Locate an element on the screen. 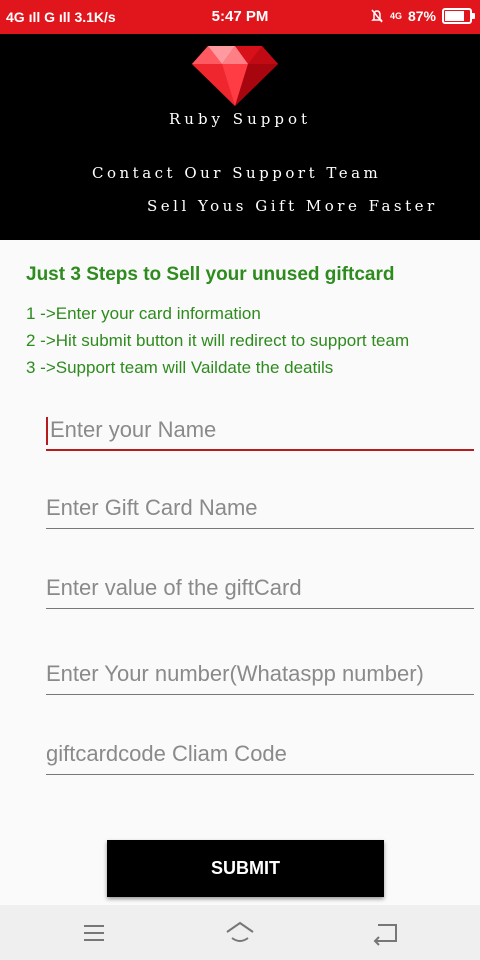 The image size is (480, 960). system-nav-bar is located at coordinates (240, 932).